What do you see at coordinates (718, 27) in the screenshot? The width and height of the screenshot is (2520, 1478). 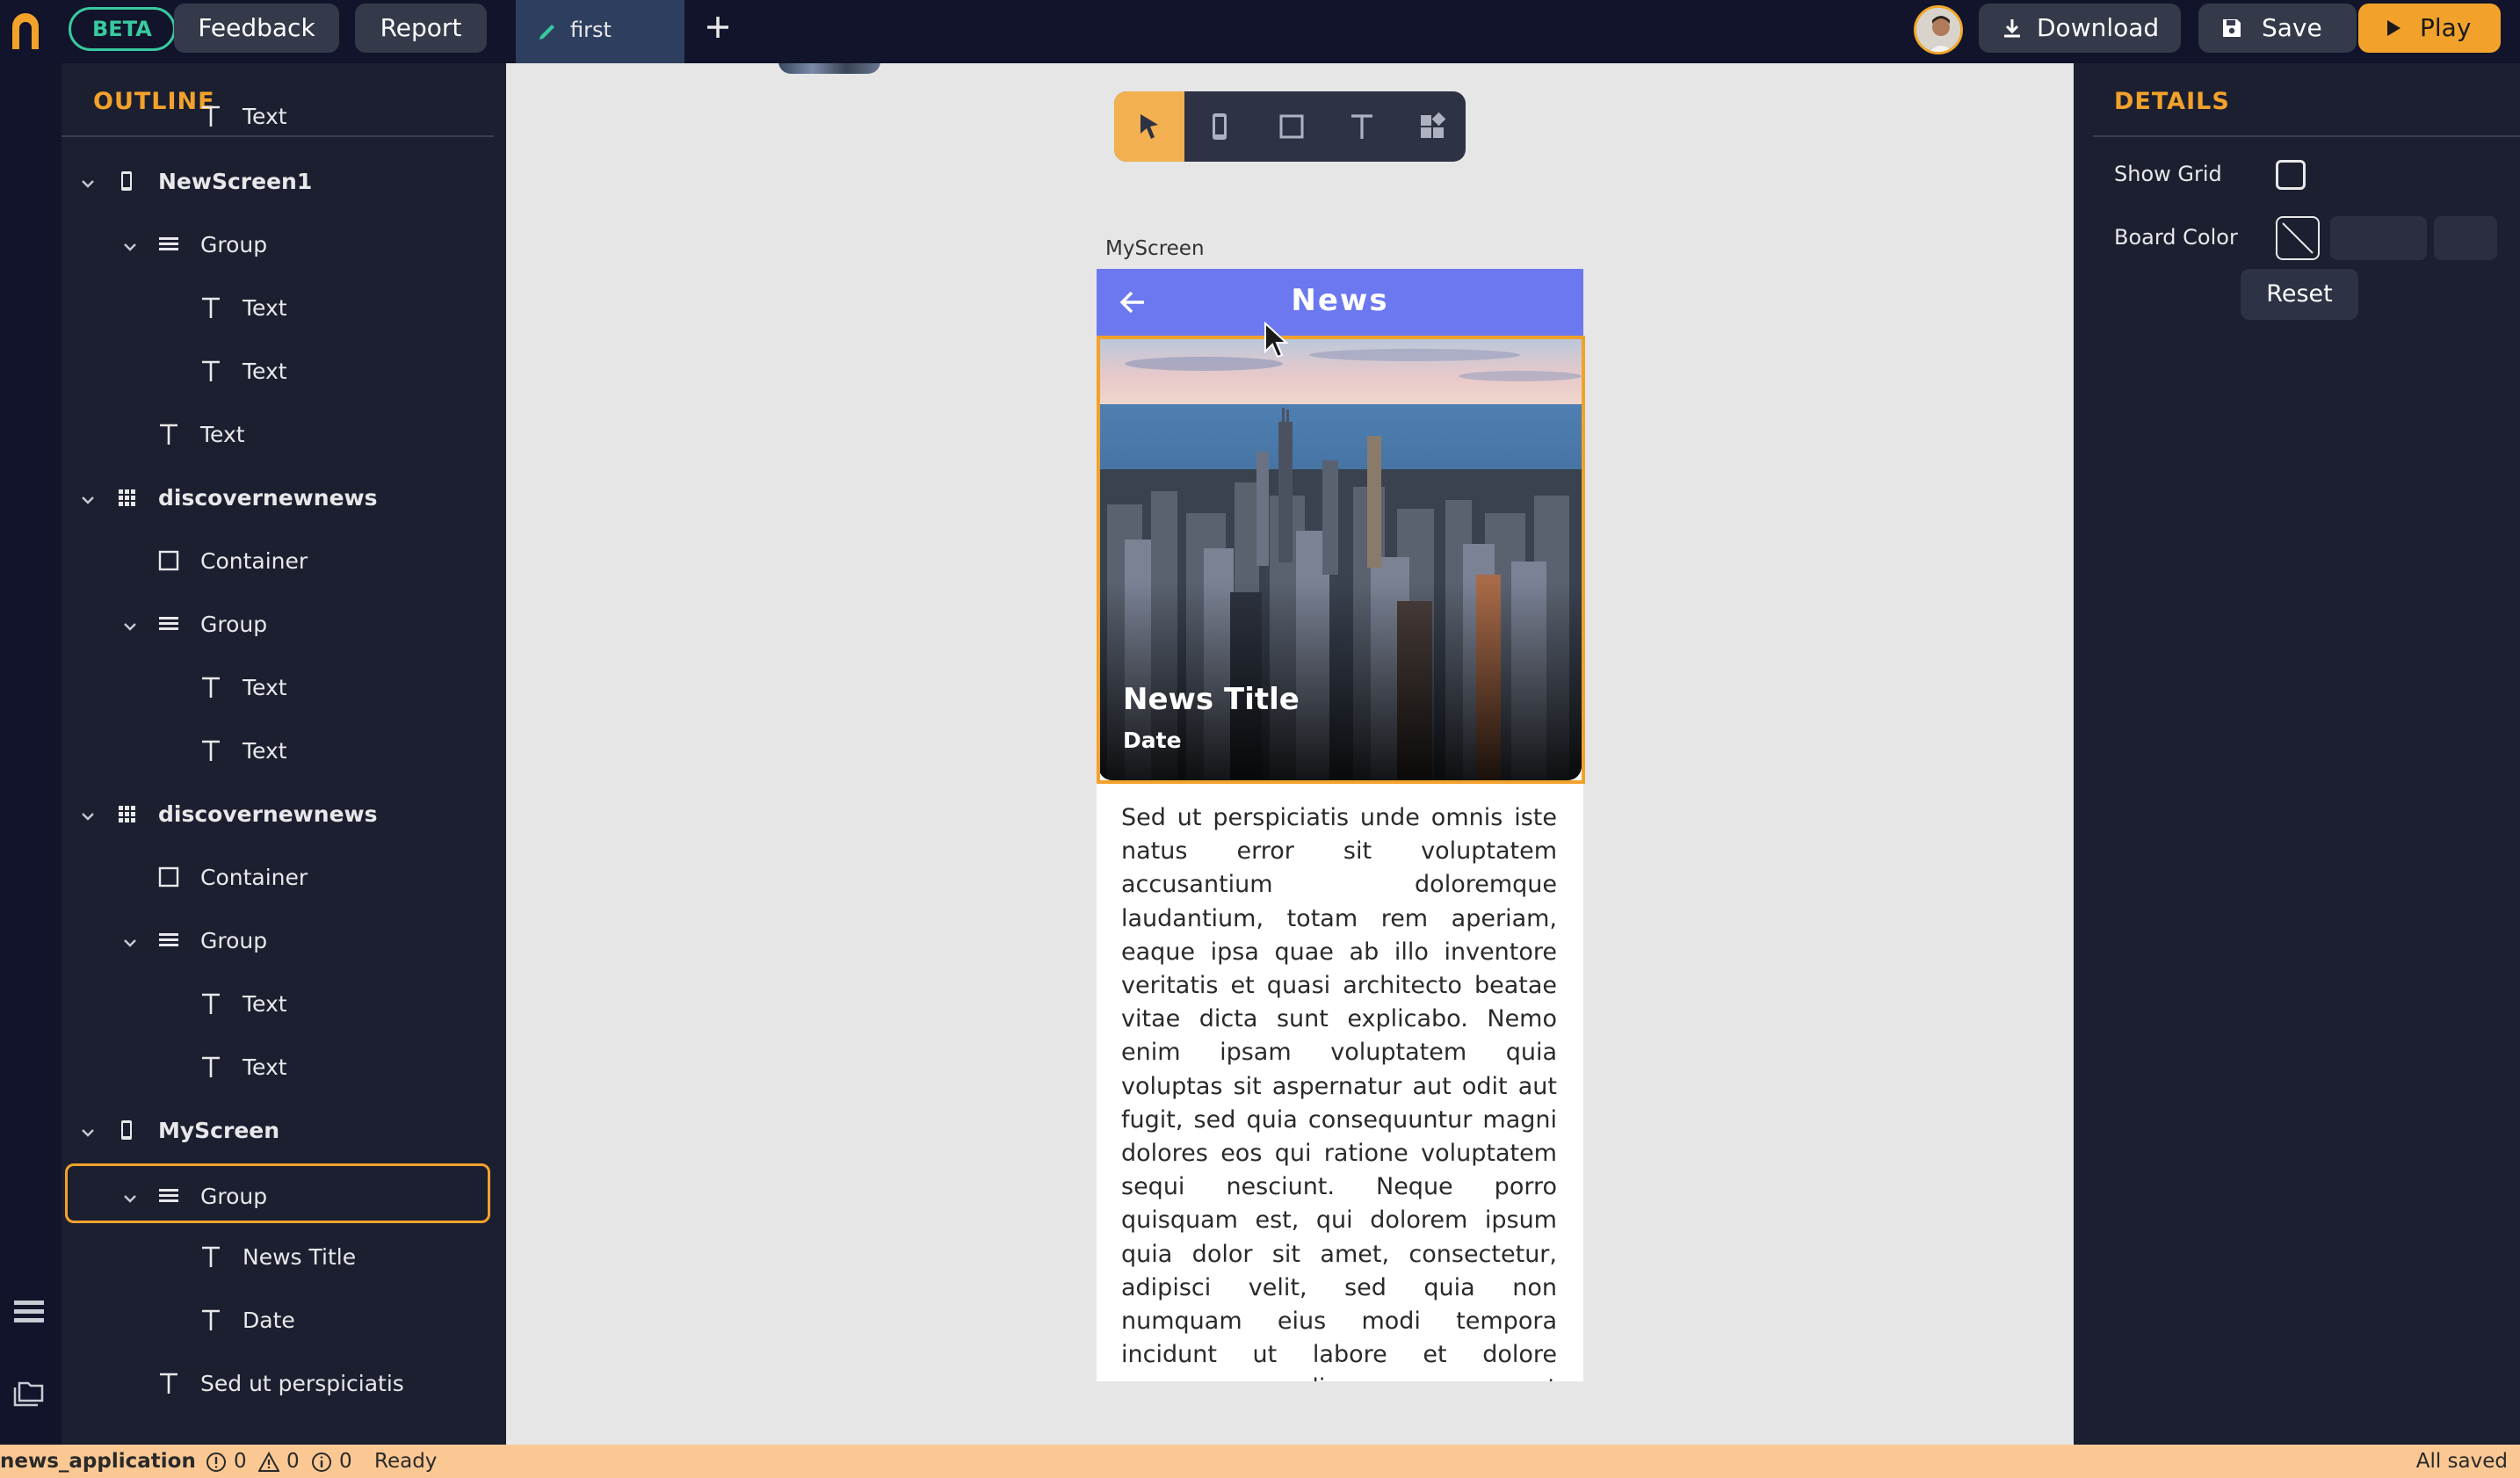 I see `add-tab-icon` at bounding box center [718, 27].